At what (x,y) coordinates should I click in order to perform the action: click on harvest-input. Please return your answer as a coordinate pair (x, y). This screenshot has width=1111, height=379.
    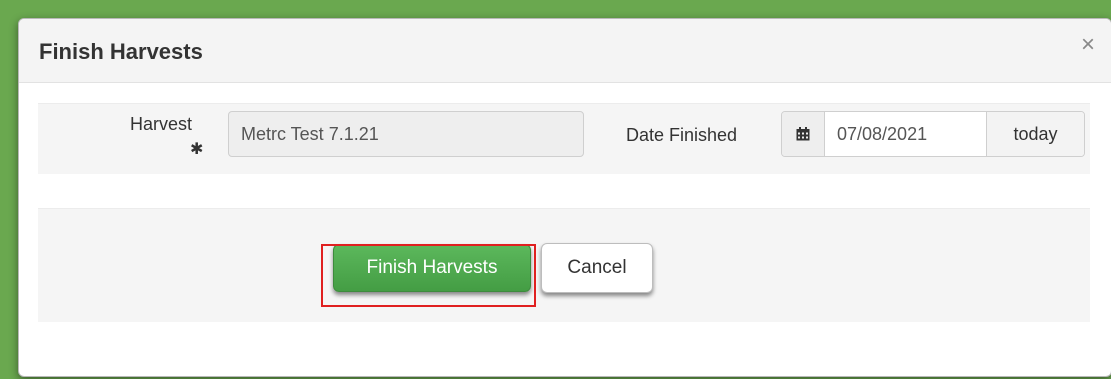
    Looking at the image, I should click on (406, 134).